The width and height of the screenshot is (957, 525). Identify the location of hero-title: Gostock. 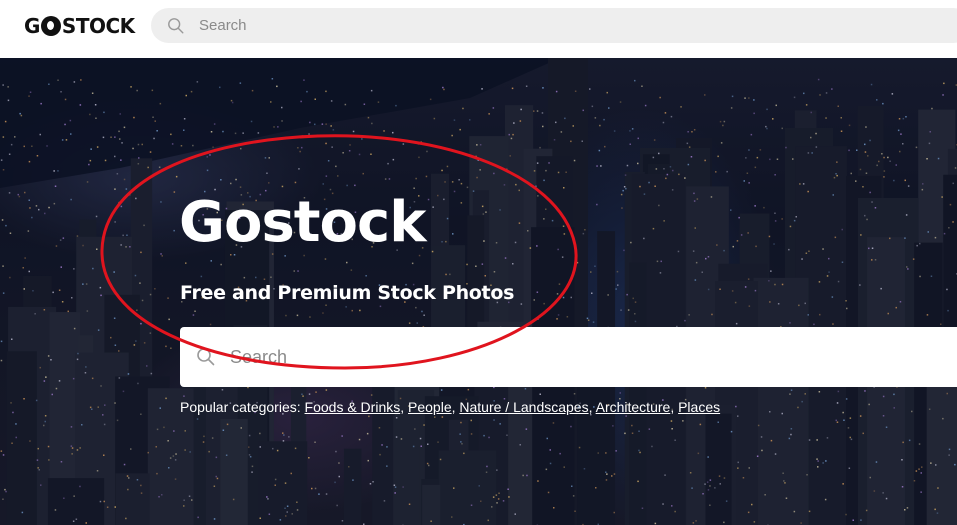
(302, 222).